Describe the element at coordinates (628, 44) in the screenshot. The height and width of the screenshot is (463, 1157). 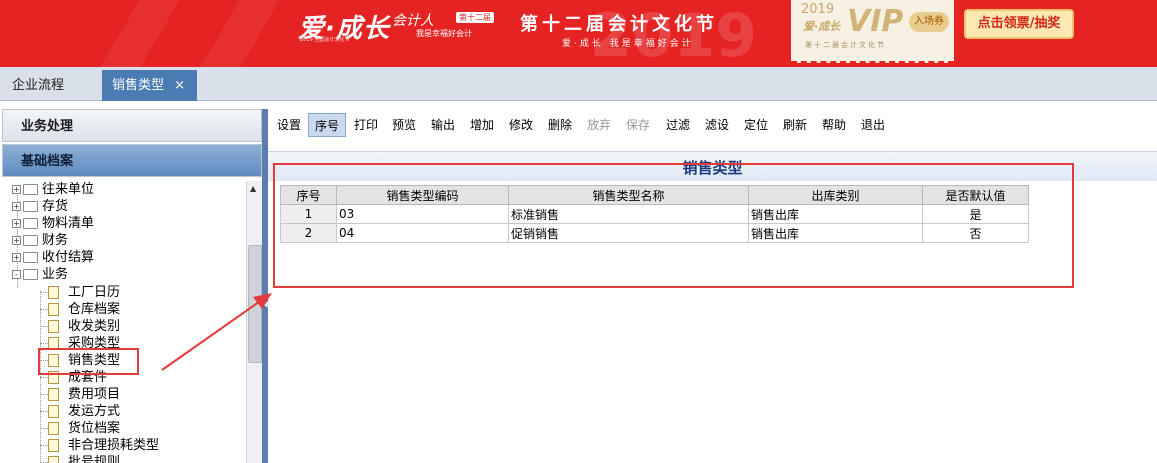
I see `banner-festival-subtitle: 爱·成长 我是幸福好会计` at that location.